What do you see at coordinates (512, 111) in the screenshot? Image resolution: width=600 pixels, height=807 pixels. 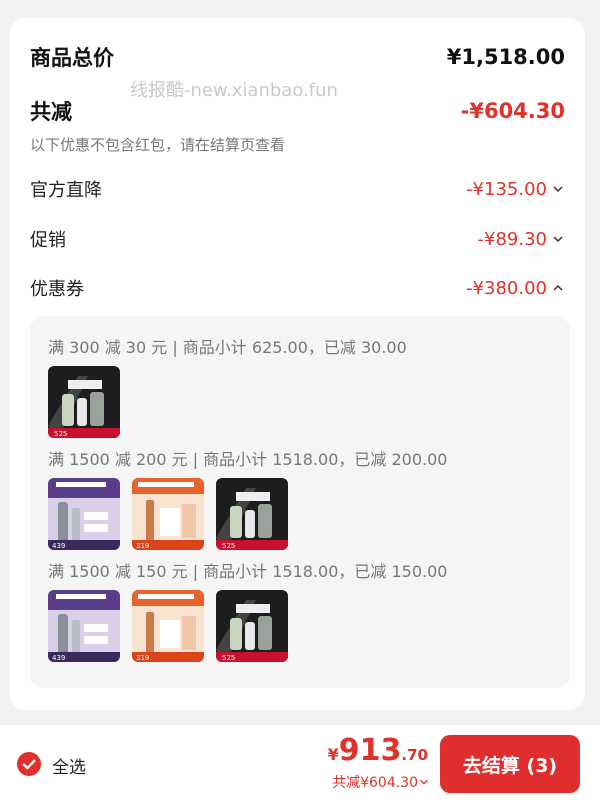 I see `total-reduce-value: -¥604.30` at bounding box center [512, 111].